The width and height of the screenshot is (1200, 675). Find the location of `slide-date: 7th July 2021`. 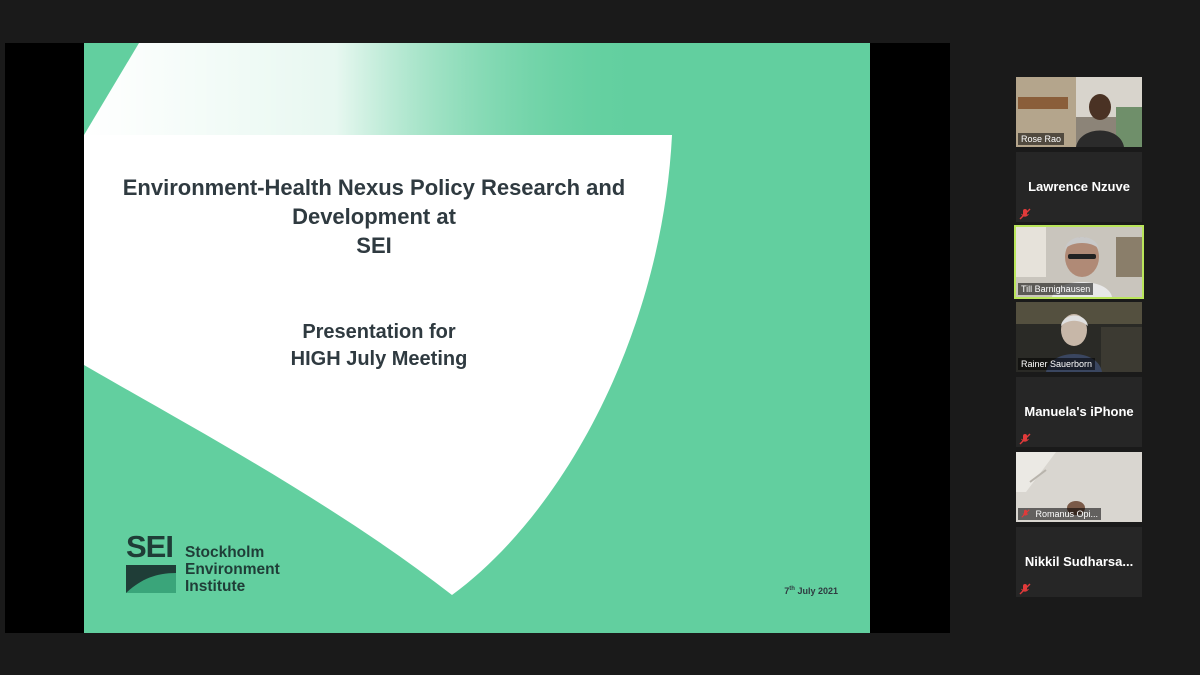

slide-date: 7th July 2021 is located at coordinates (811, 591).